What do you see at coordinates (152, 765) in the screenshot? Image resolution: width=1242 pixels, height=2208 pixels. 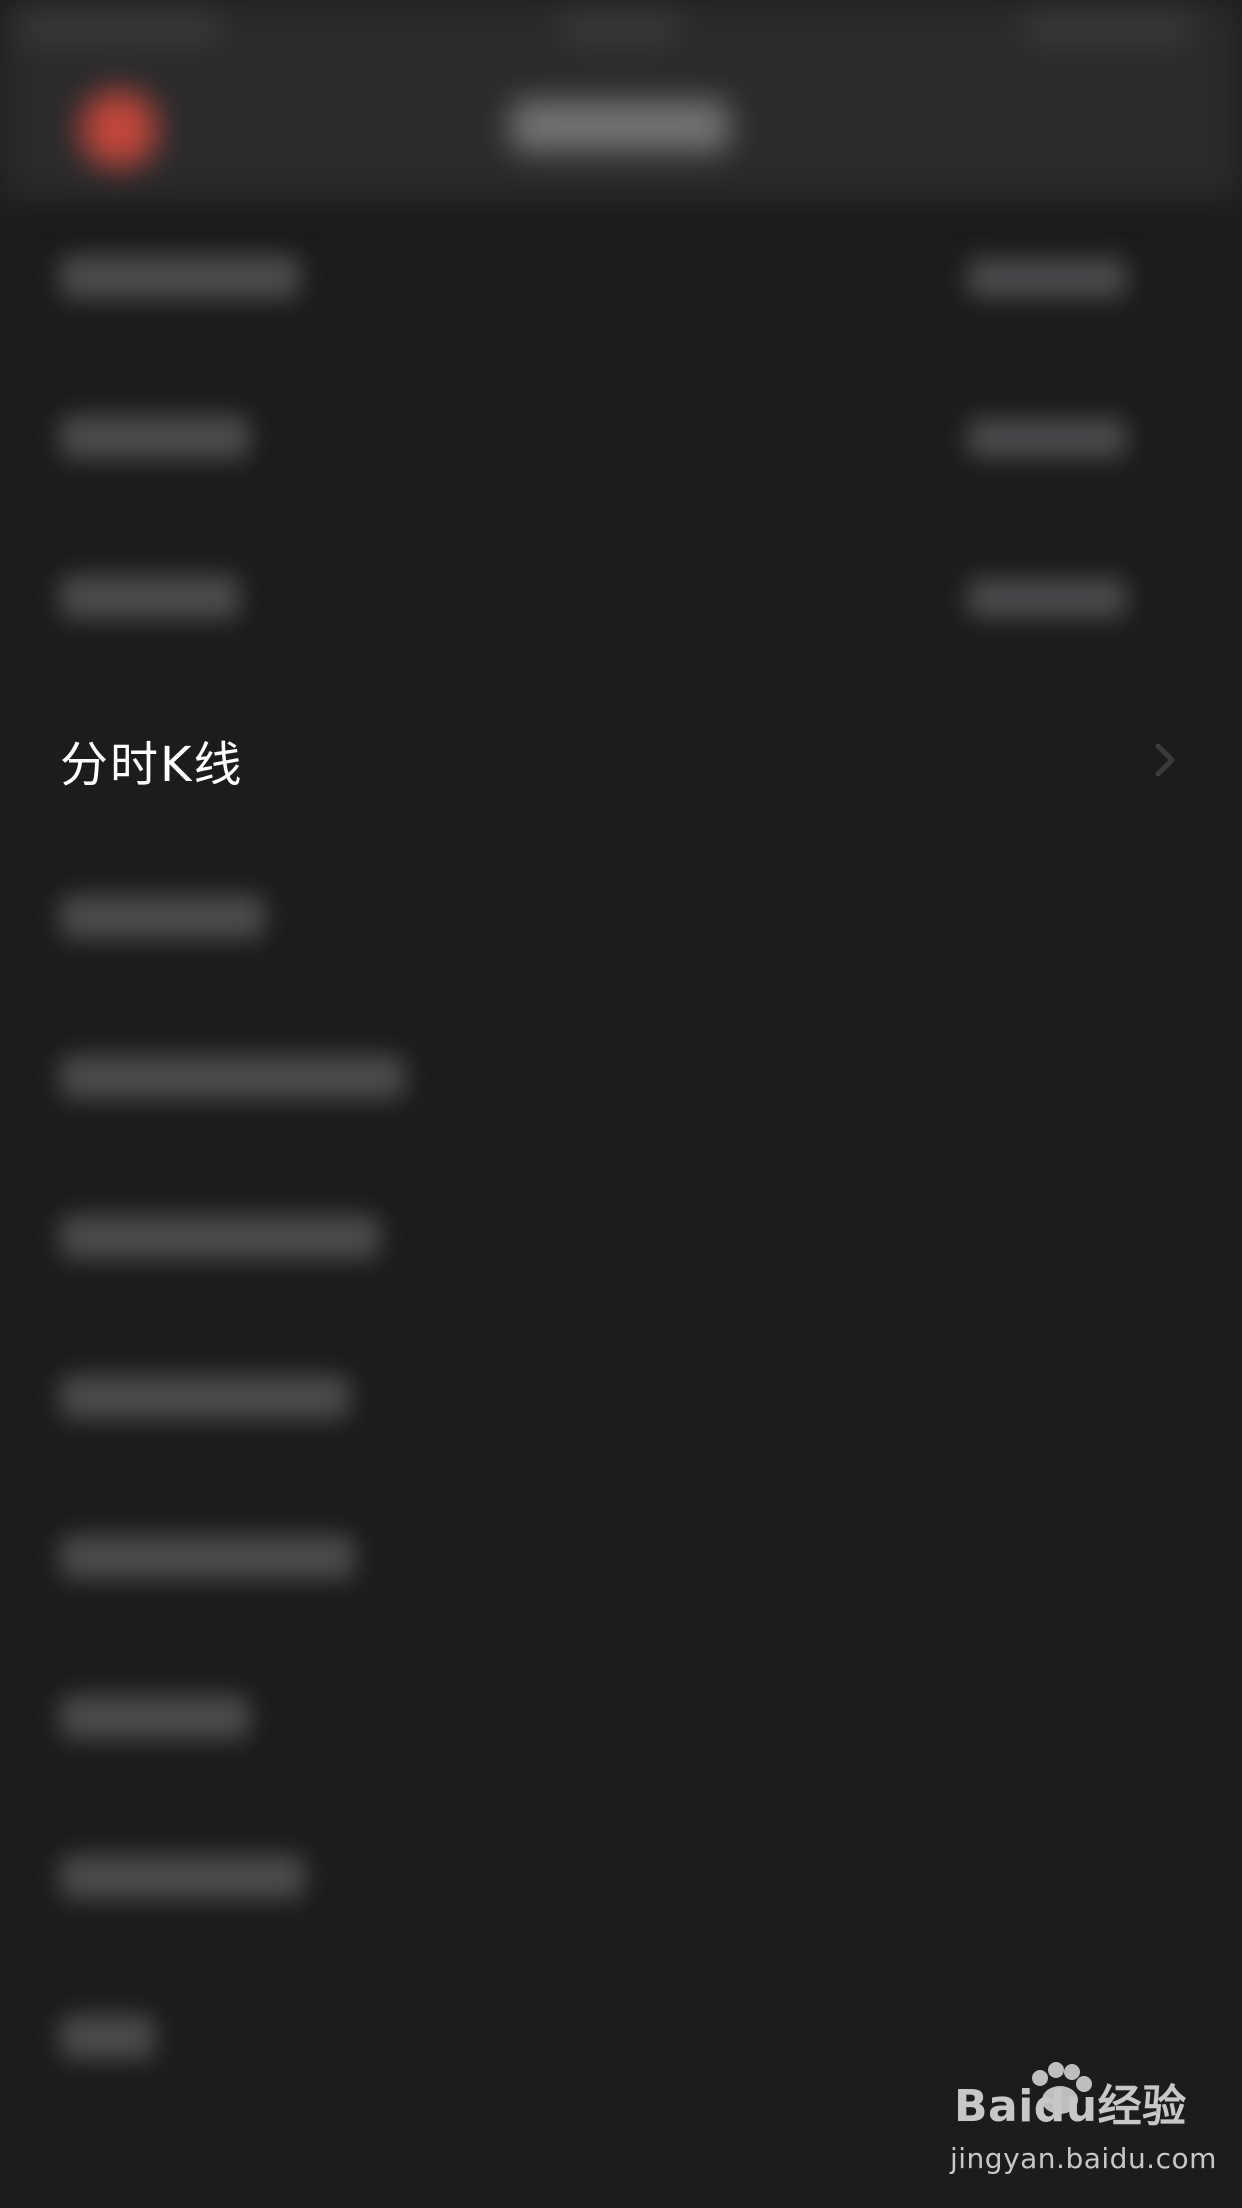 I see `settings-row-label: 分时K线` at bounding box center [152, 765].